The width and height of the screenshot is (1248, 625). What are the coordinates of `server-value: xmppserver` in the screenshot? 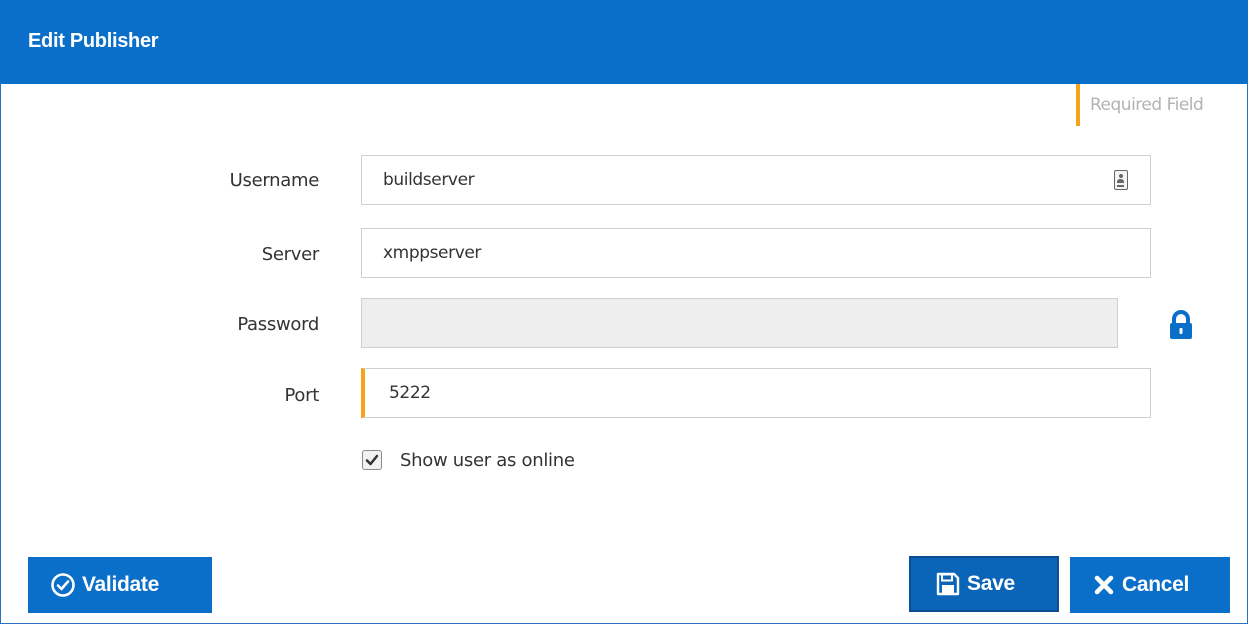 It's located at (432, 253).